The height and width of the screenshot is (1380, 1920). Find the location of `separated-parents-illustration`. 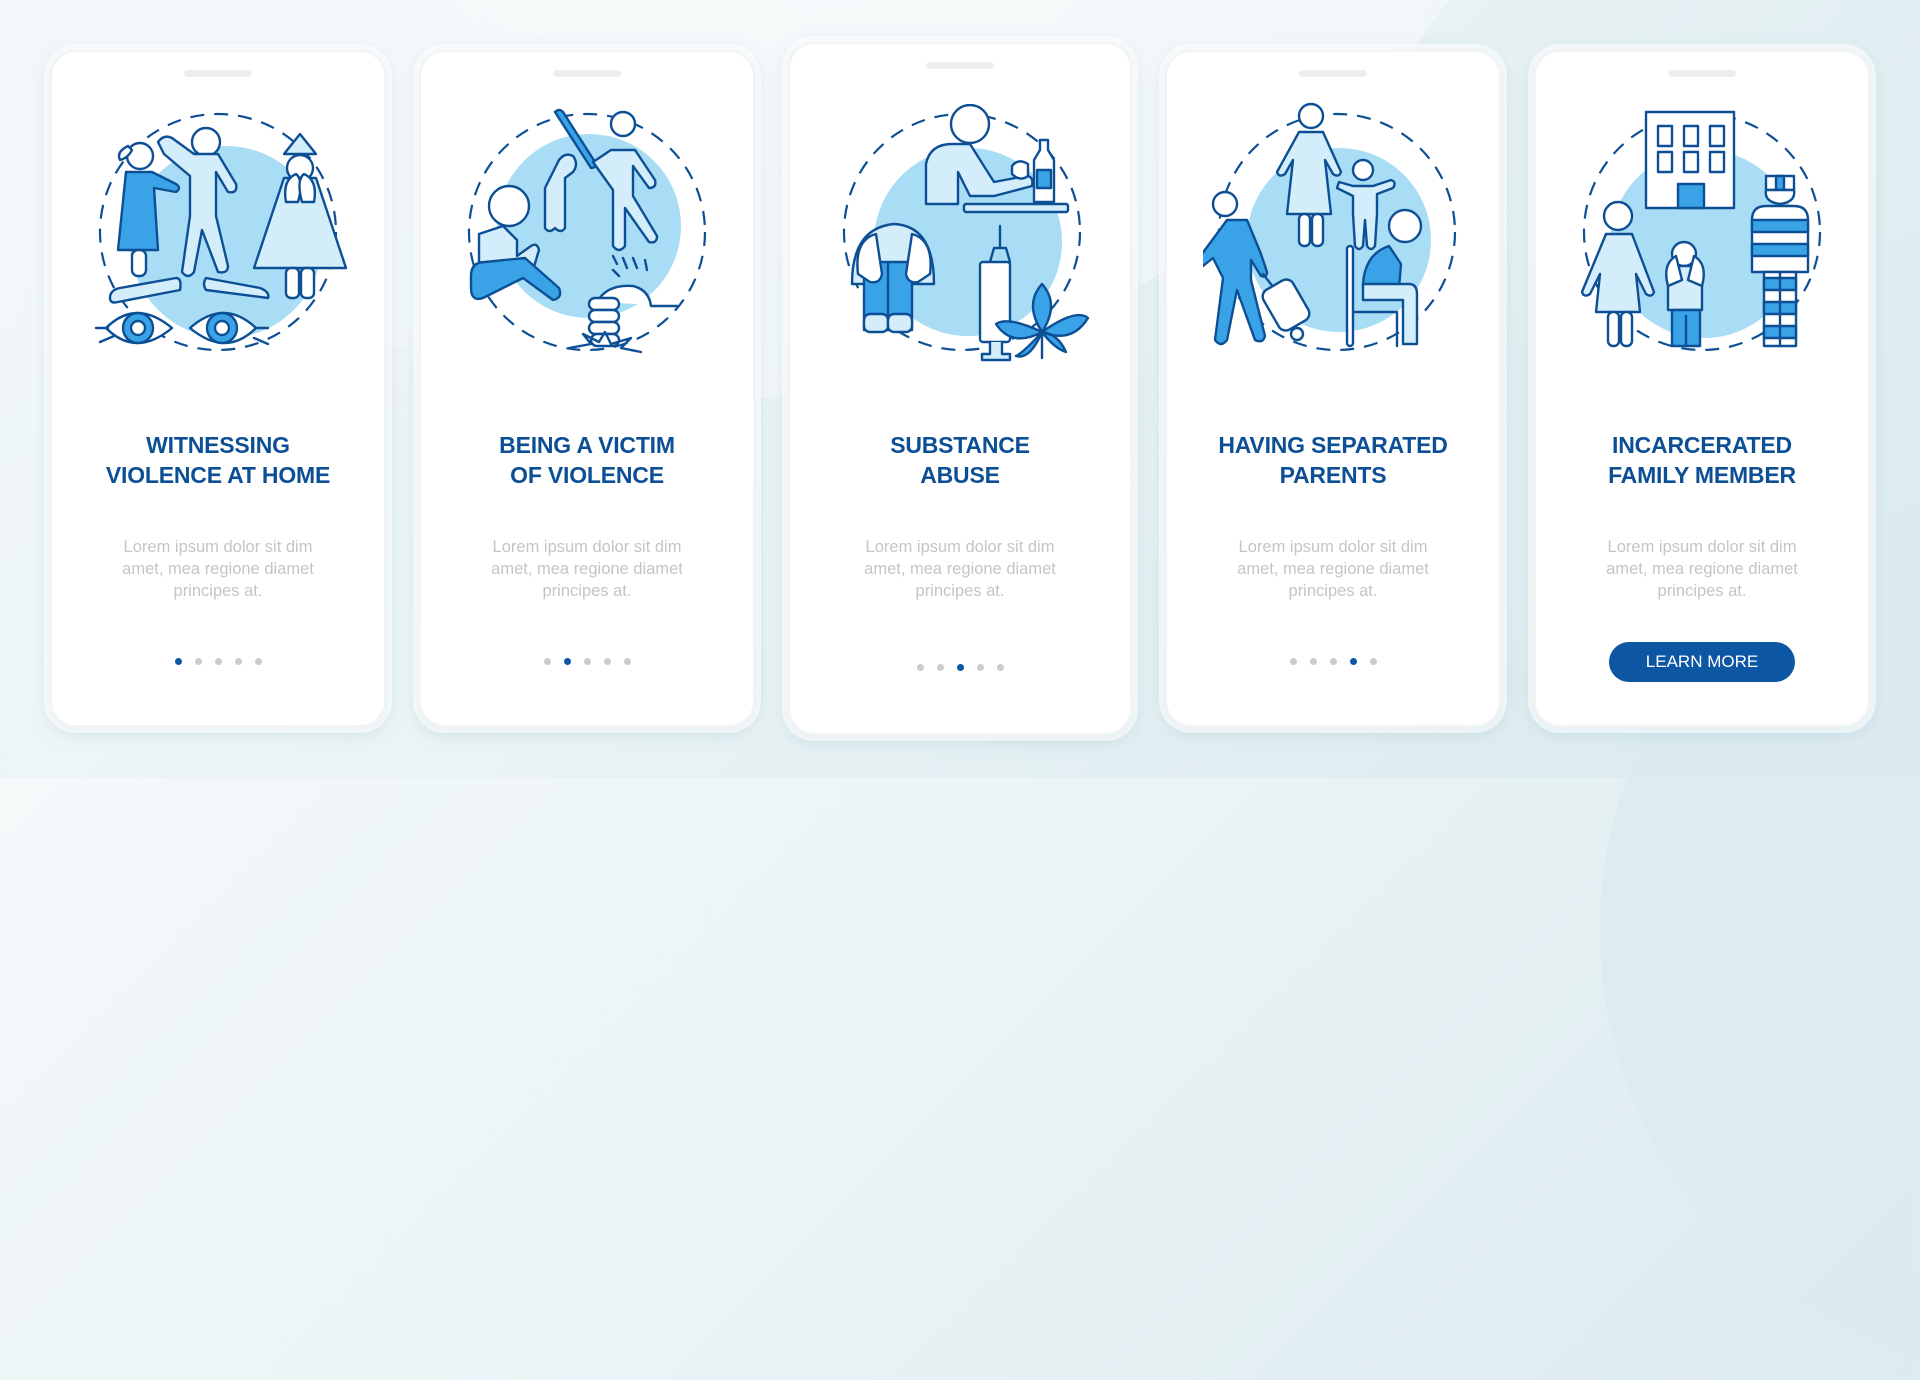

separated-parents-illustration is located at coordinates (1330, 227).